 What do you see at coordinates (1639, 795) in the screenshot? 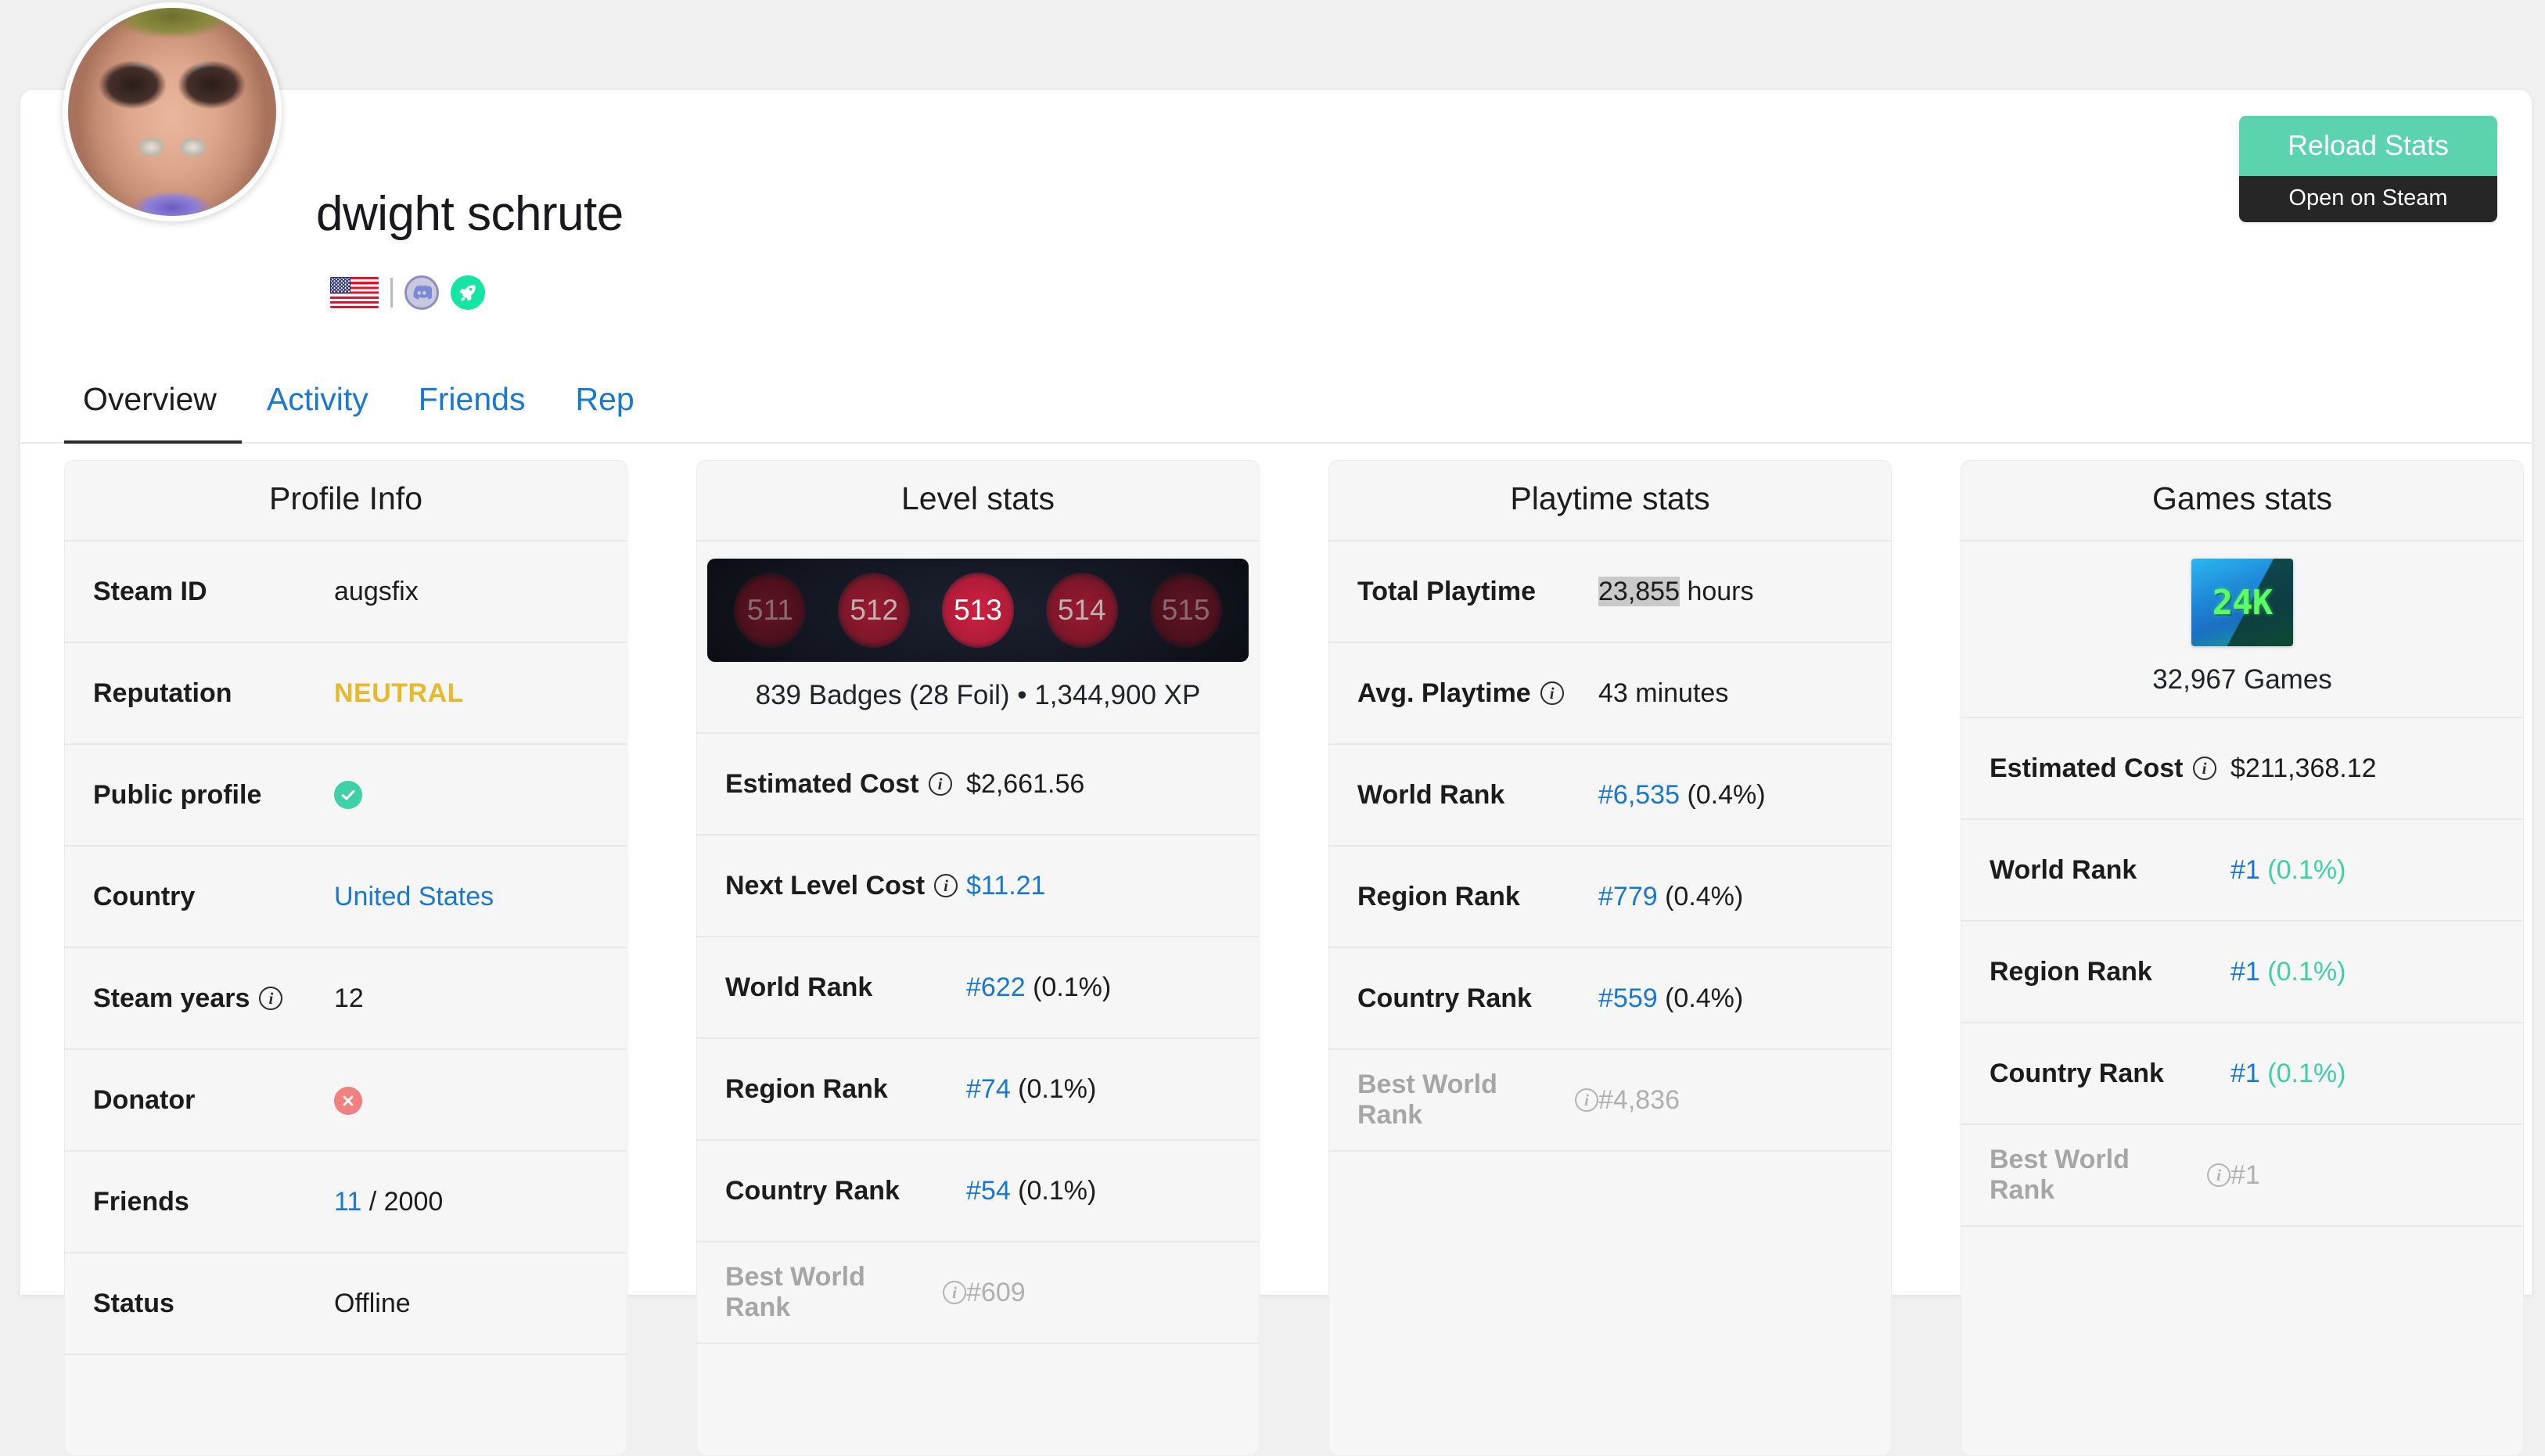
I see `rank-link: #6,535` at bounding box center [1639, 795].